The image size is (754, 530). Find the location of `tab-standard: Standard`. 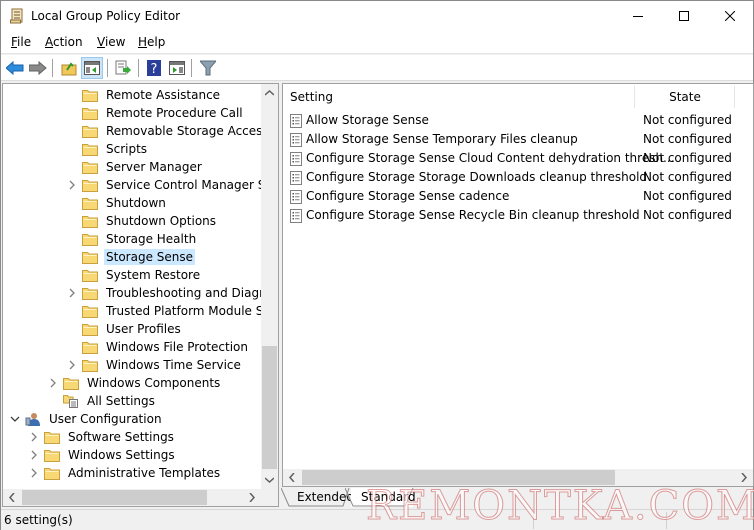

tab-standard: Standard is located at coordinates (380, 497).